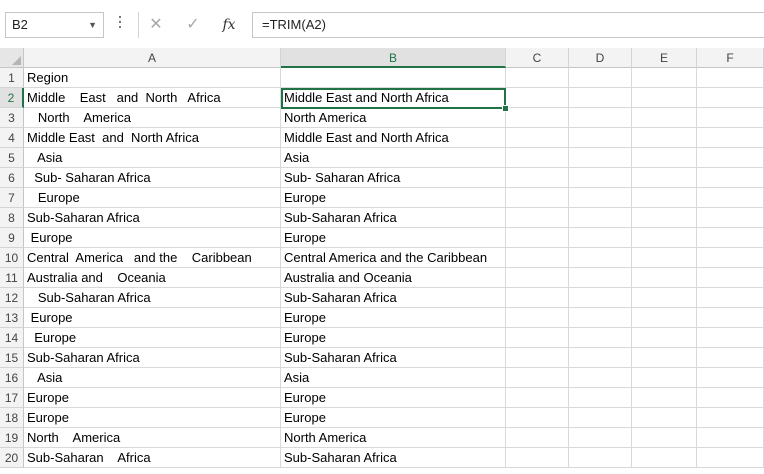  I want to click on cell-d6, so click(600, 178).